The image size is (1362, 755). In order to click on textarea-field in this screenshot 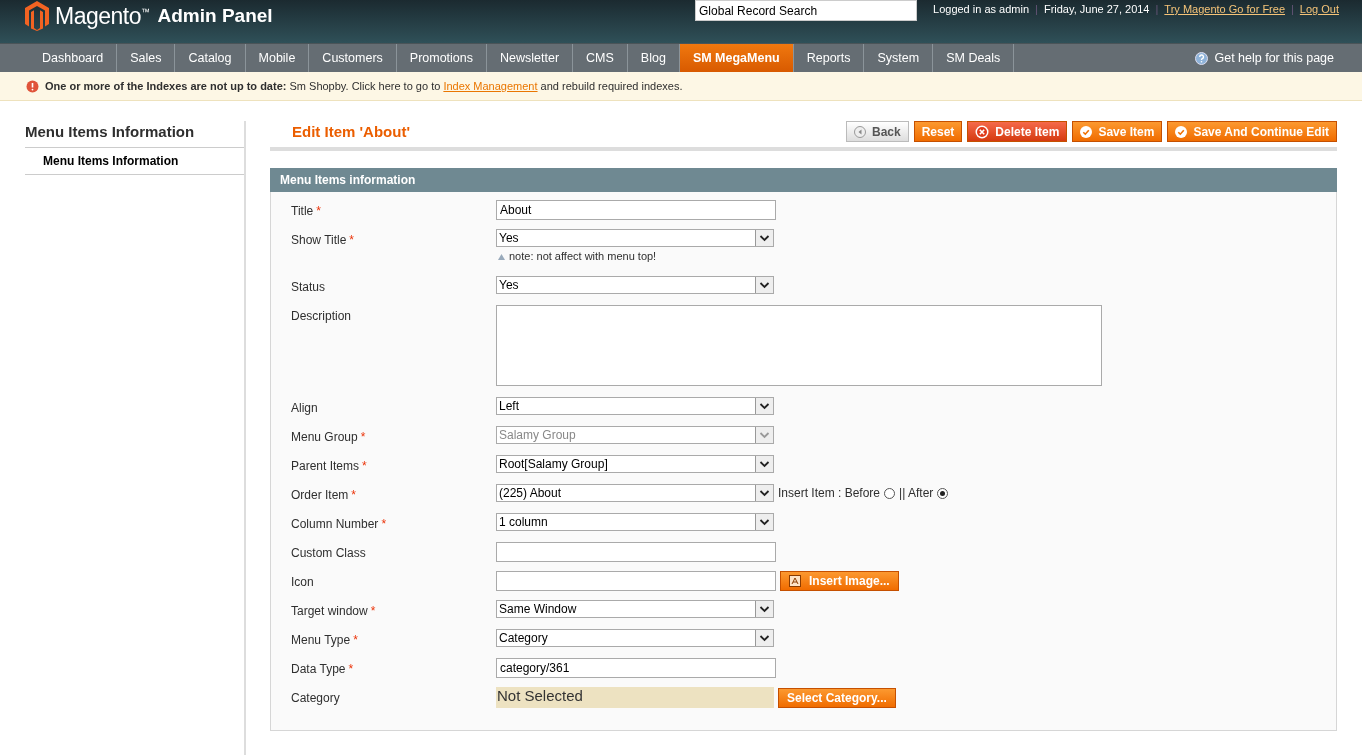, I will do `click(799, 345)`.